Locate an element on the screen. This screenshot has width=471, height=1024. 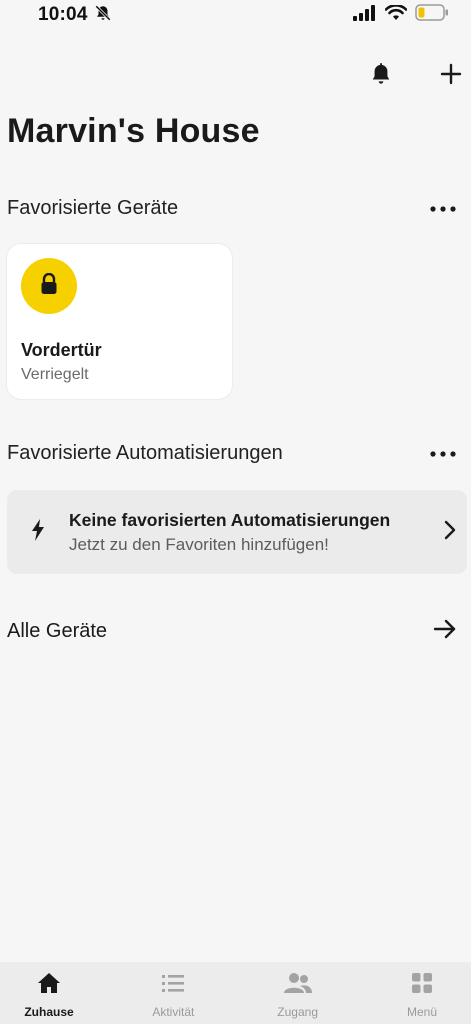
add-button is located at coordinates (451, 76).